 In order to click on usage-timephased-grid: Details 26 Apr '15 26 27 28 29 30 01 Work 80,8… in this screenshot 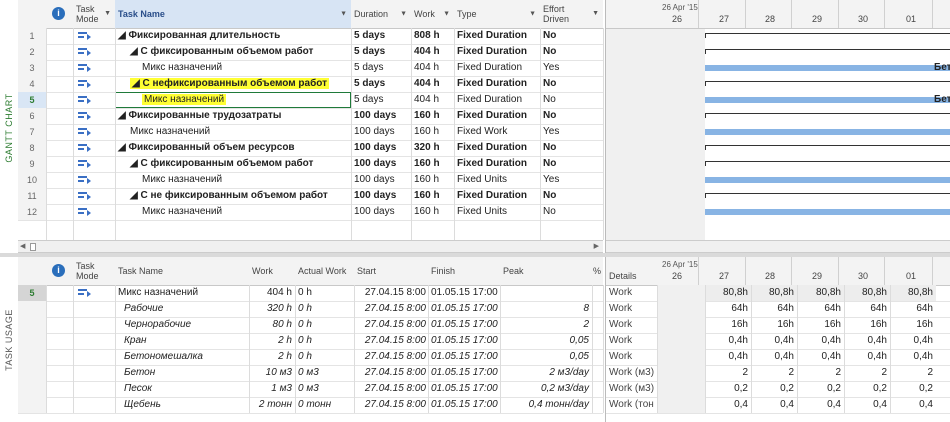, I will do `click(777, 339)`.